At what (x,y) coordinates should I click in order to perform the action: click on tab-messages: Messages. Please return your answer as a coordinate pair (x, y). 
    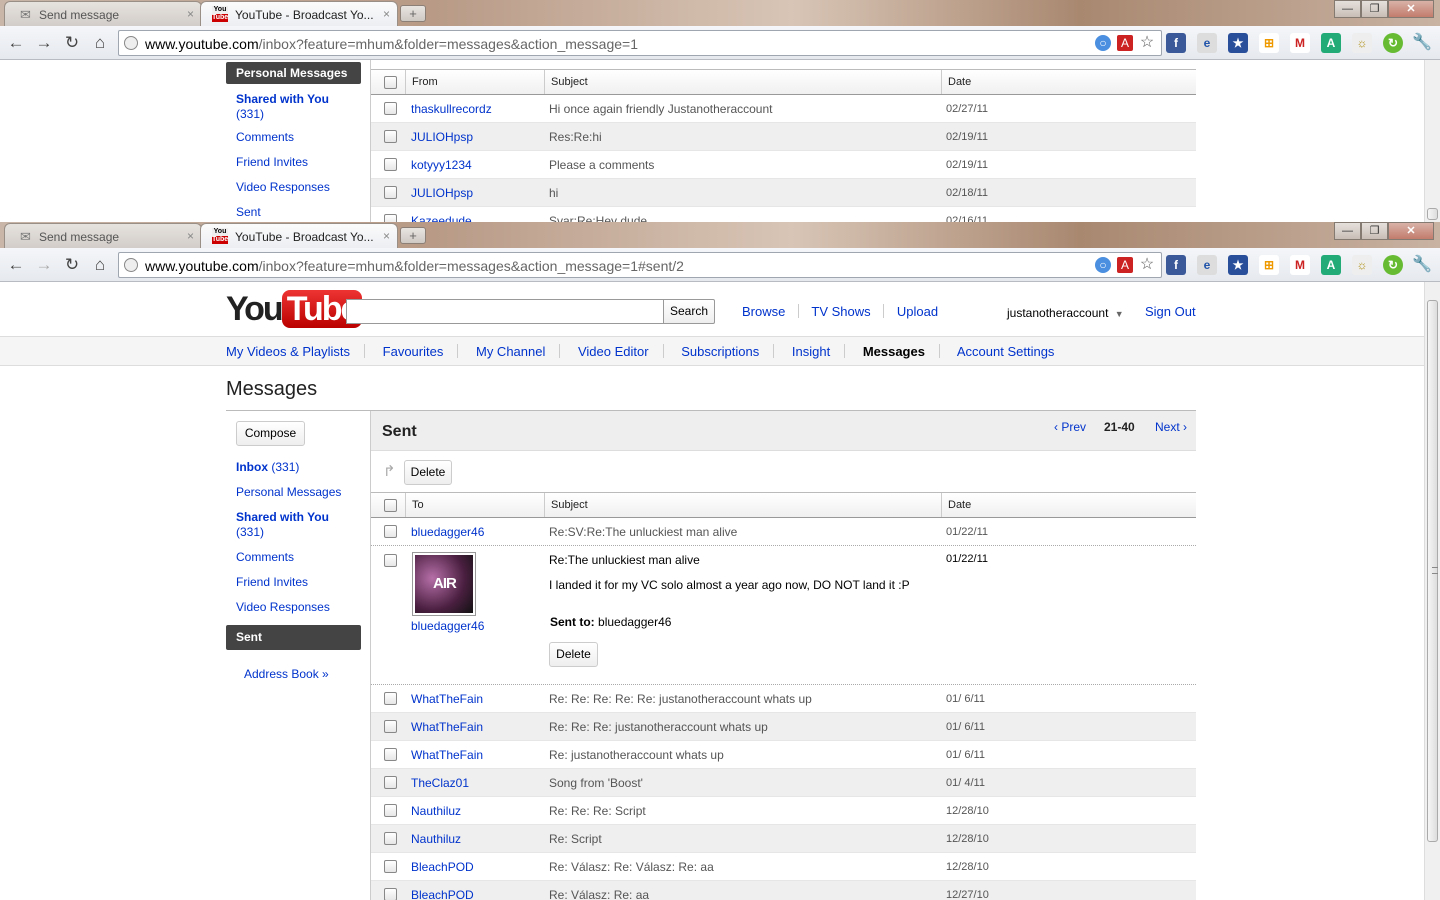
    Looking at the image, I should click on (894, 351).